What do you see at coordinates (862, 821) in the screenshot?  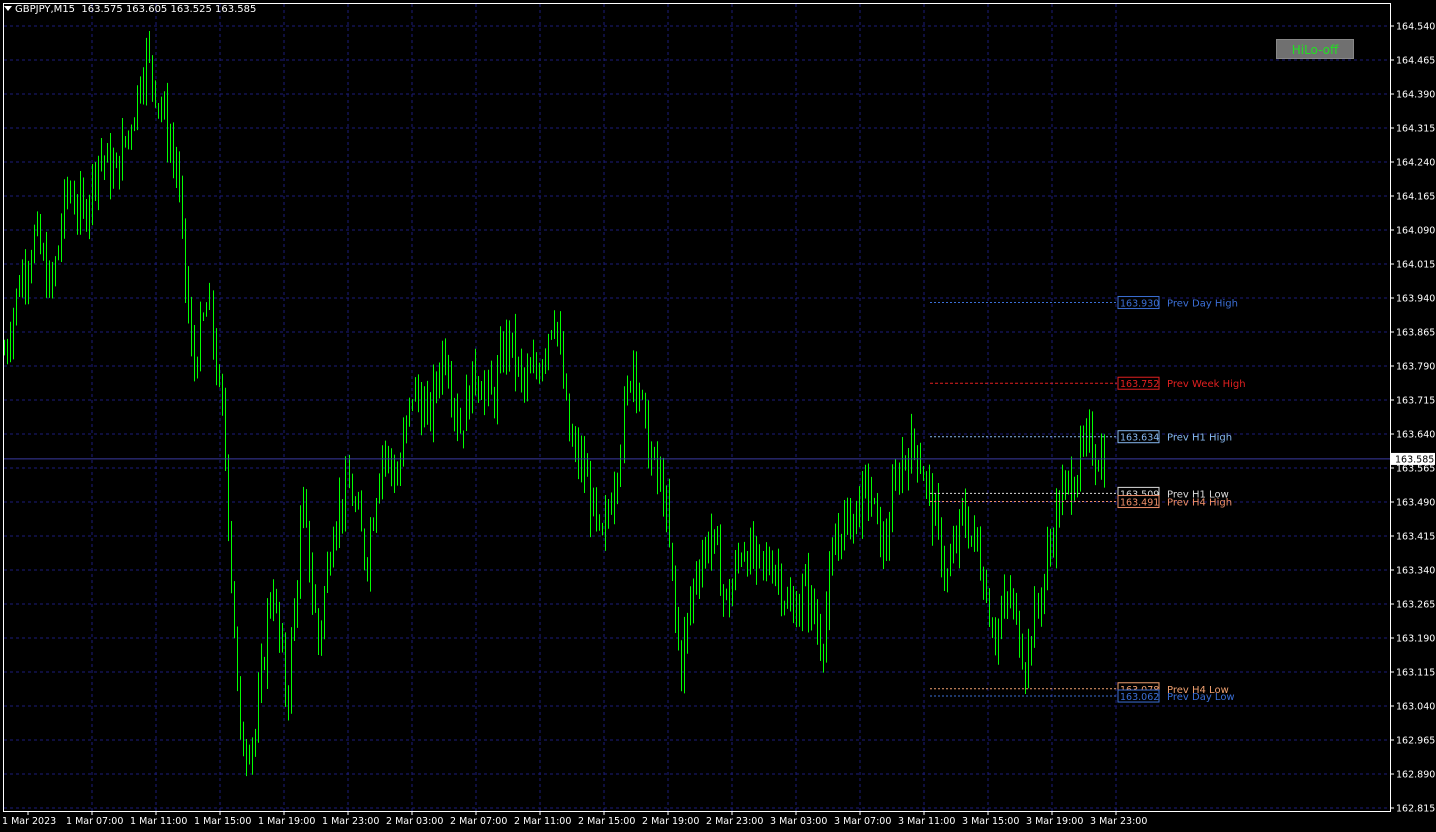 I see `time-tick-label: 3 Mar 07:00` at bounding box center [862, 821].